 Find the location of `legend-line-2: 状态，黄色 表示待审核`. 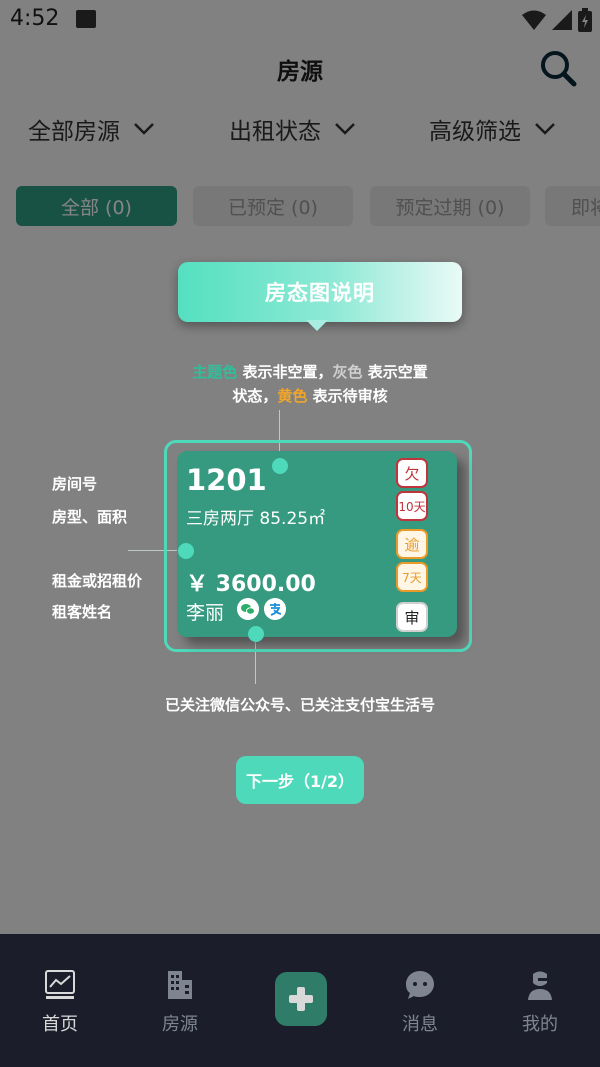

legend-line-2: 状态，黄色 表示待审核 is located at coordinates (310, 396).